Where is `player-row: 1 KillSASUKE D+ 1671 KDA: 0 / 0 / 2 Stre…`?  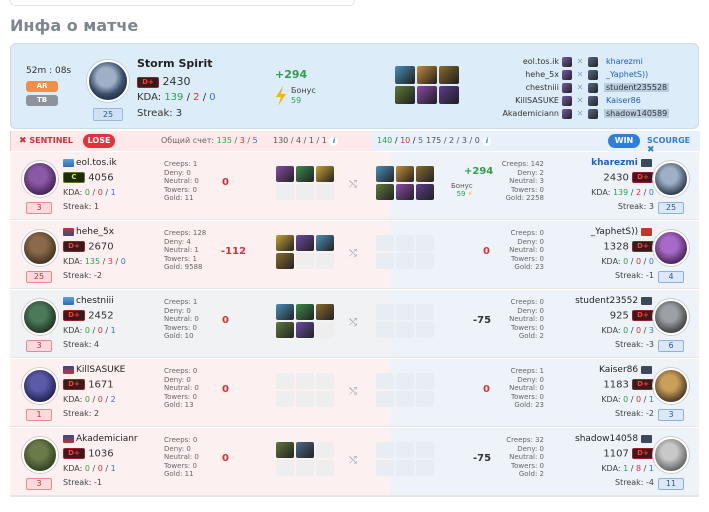
player-row: 1 KillSASUKE D+ 1671 KDA: 0 / 0 / 2 Stre… is located at coordinates (354, 393).